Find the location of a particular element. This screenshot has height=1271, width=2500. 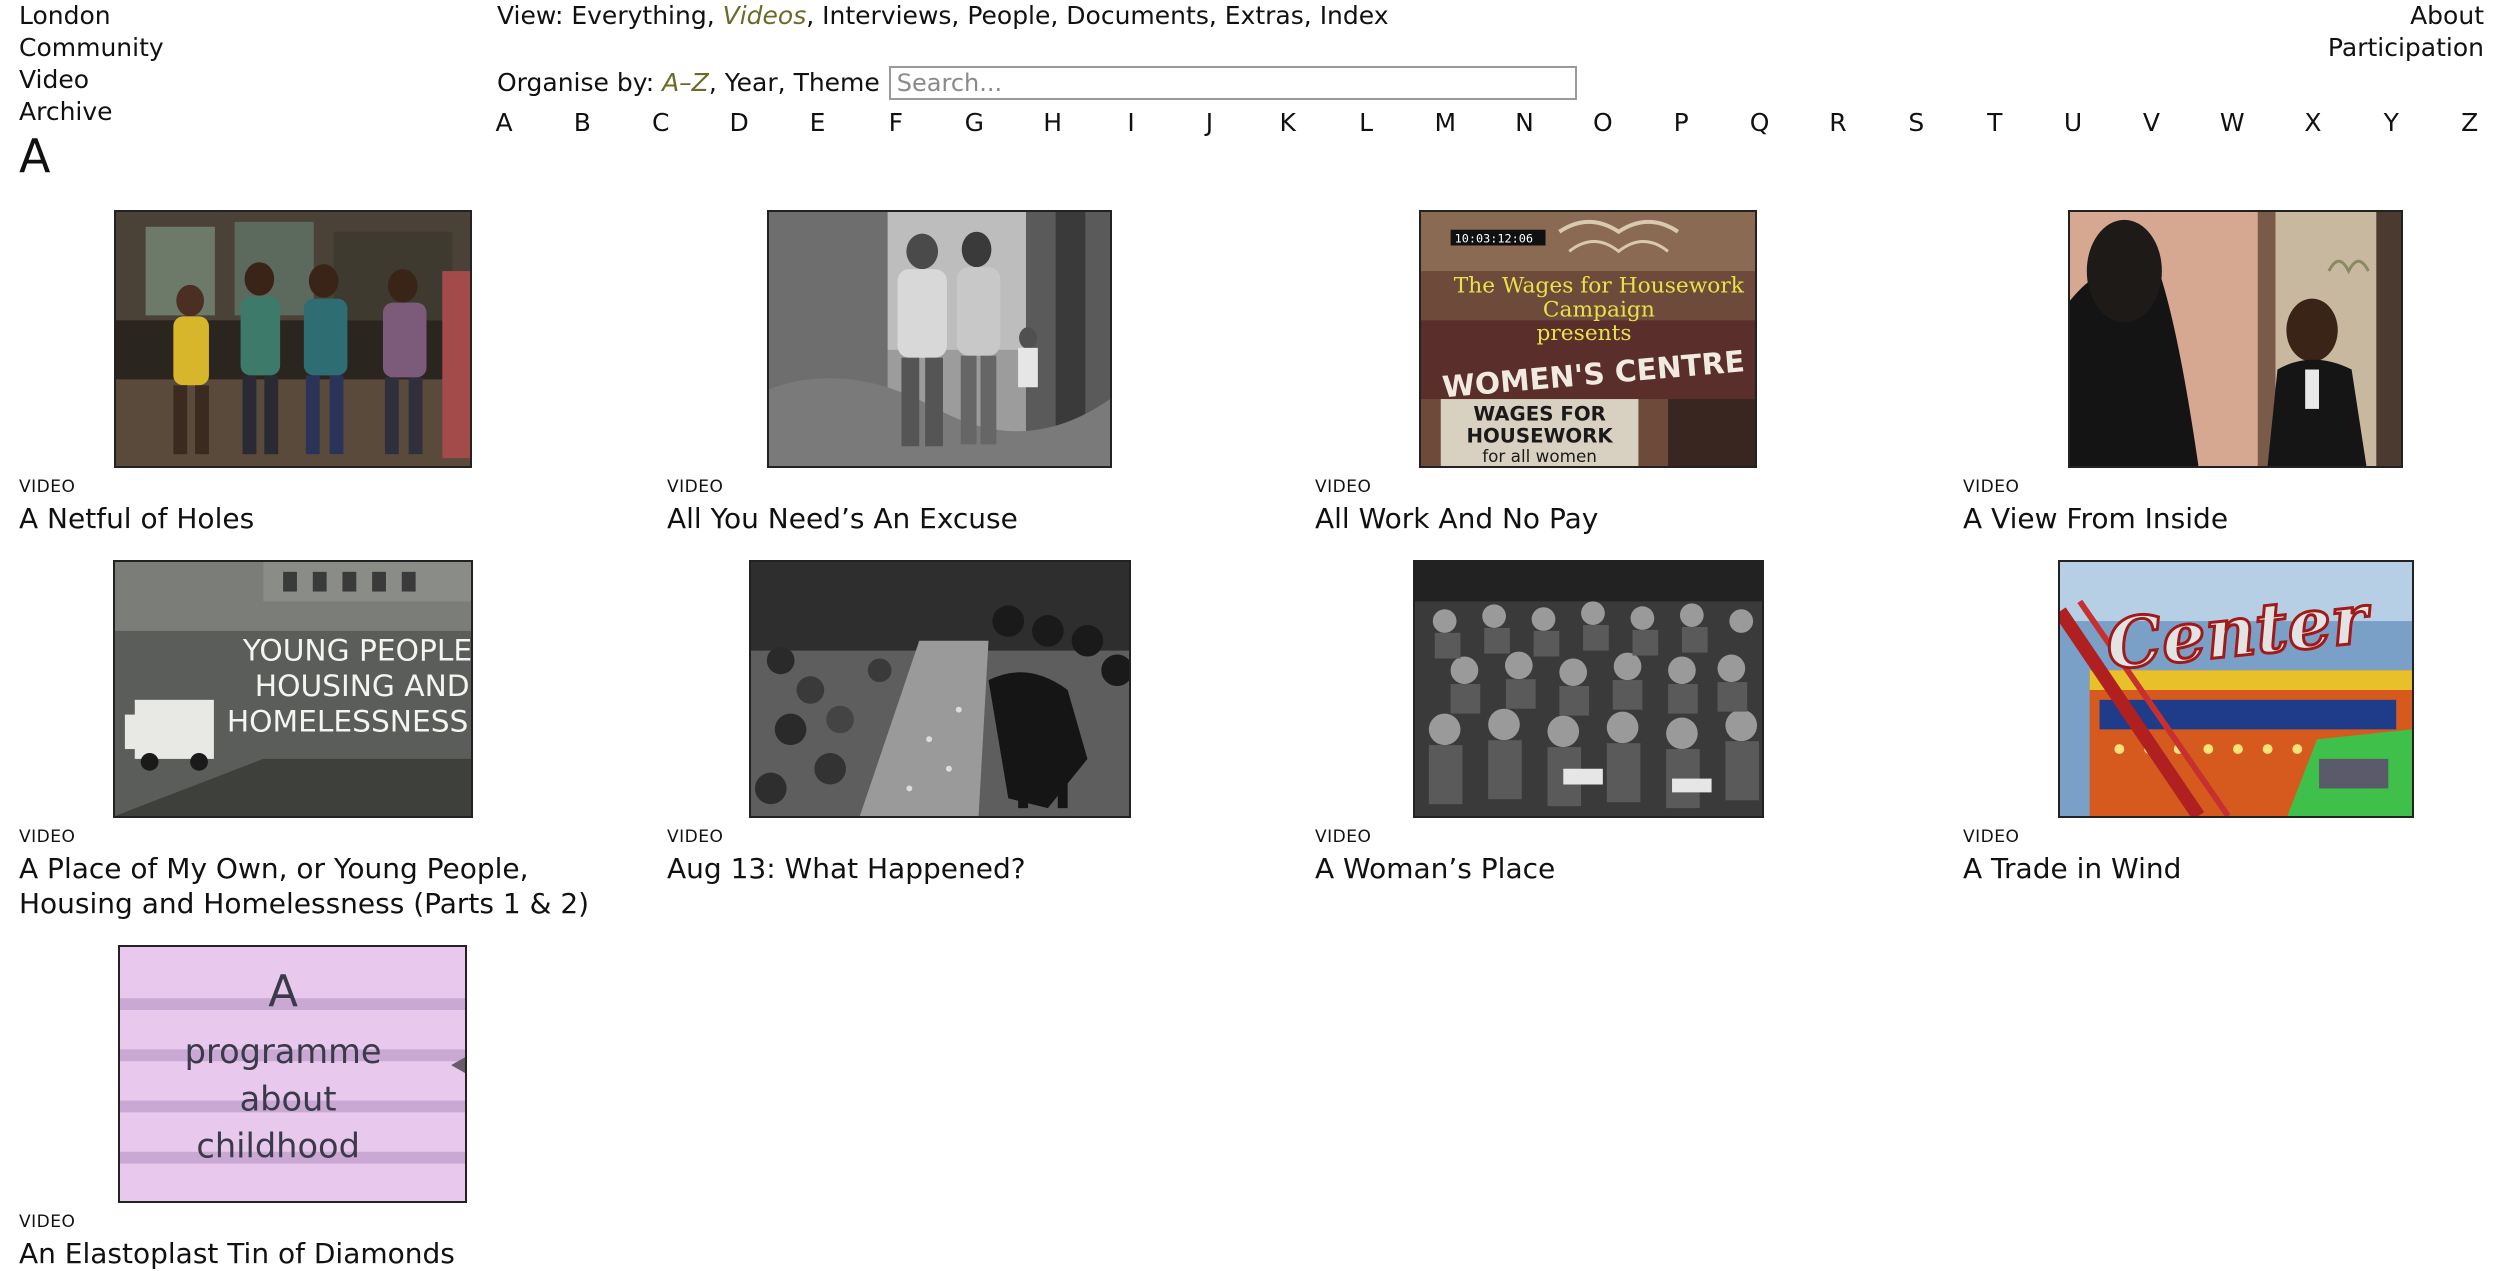

letter-link-o: O is located at coordinates (1603, 123).